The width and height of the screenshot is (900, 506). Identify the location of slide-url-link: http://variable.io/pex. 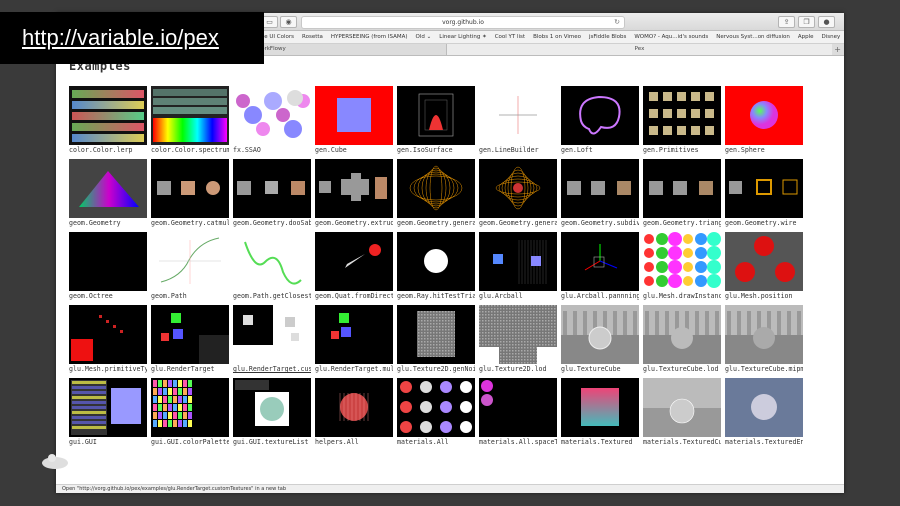
(120, 37).